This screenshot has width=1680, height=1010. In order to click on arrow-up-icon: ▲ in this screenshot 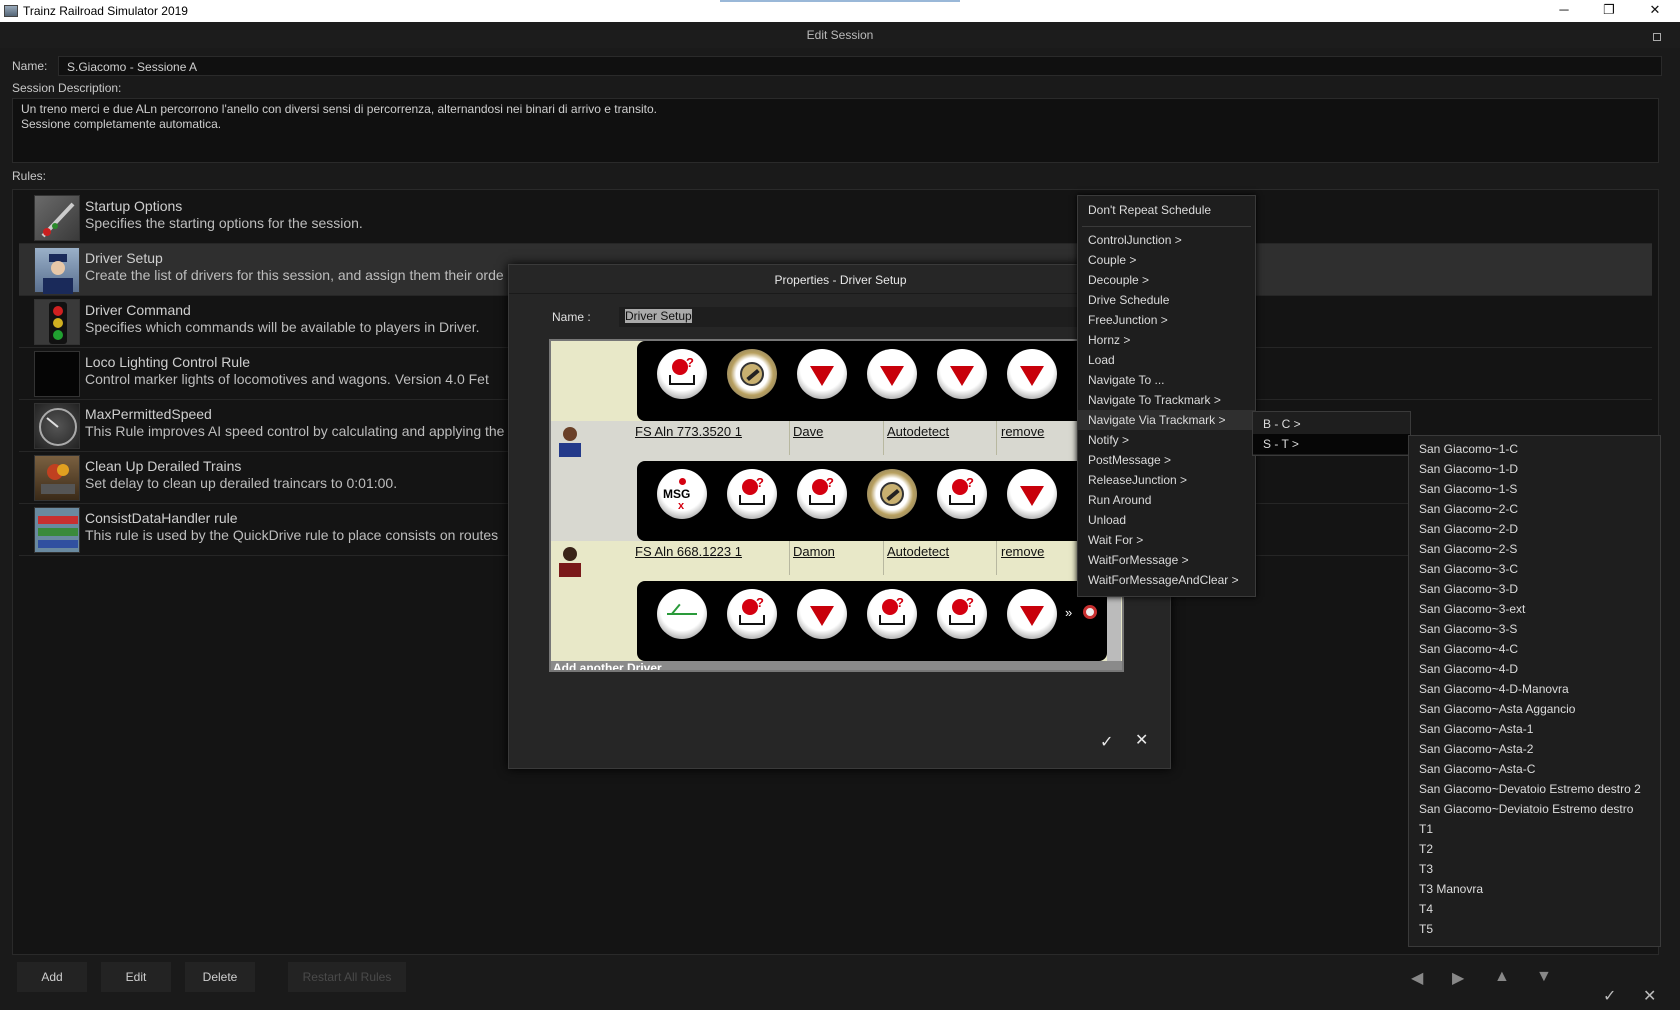, I will do `click(1502, 977)`.